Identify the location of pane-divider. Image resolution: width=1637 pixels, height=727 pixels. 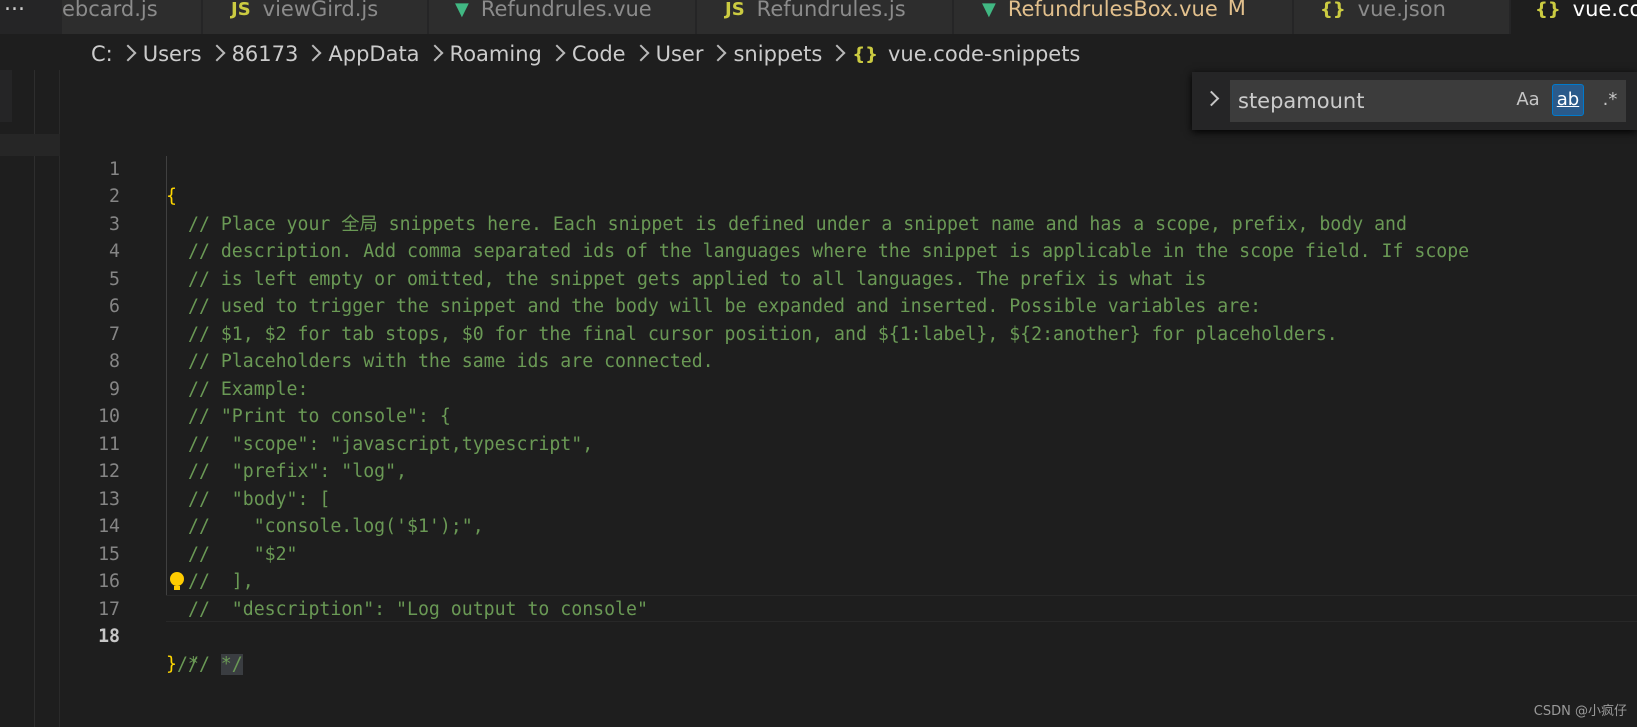
(34, 398).